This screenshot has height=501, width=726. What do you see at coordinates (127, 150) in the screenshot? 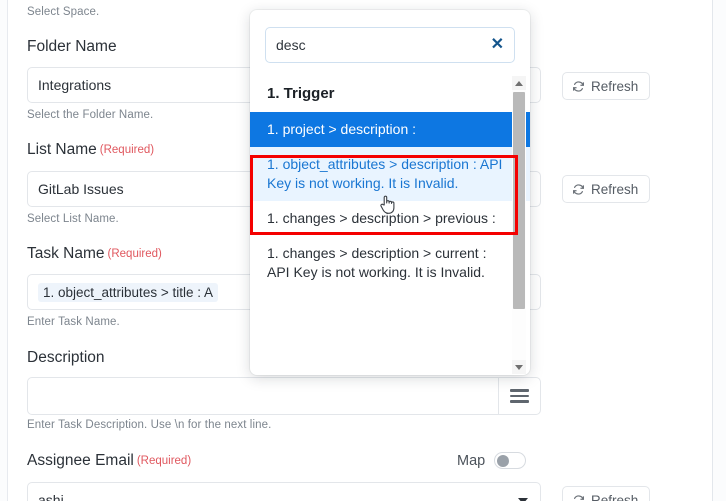
I see `list-name-required-badge: (Required)` at bounding box center [127, 150].